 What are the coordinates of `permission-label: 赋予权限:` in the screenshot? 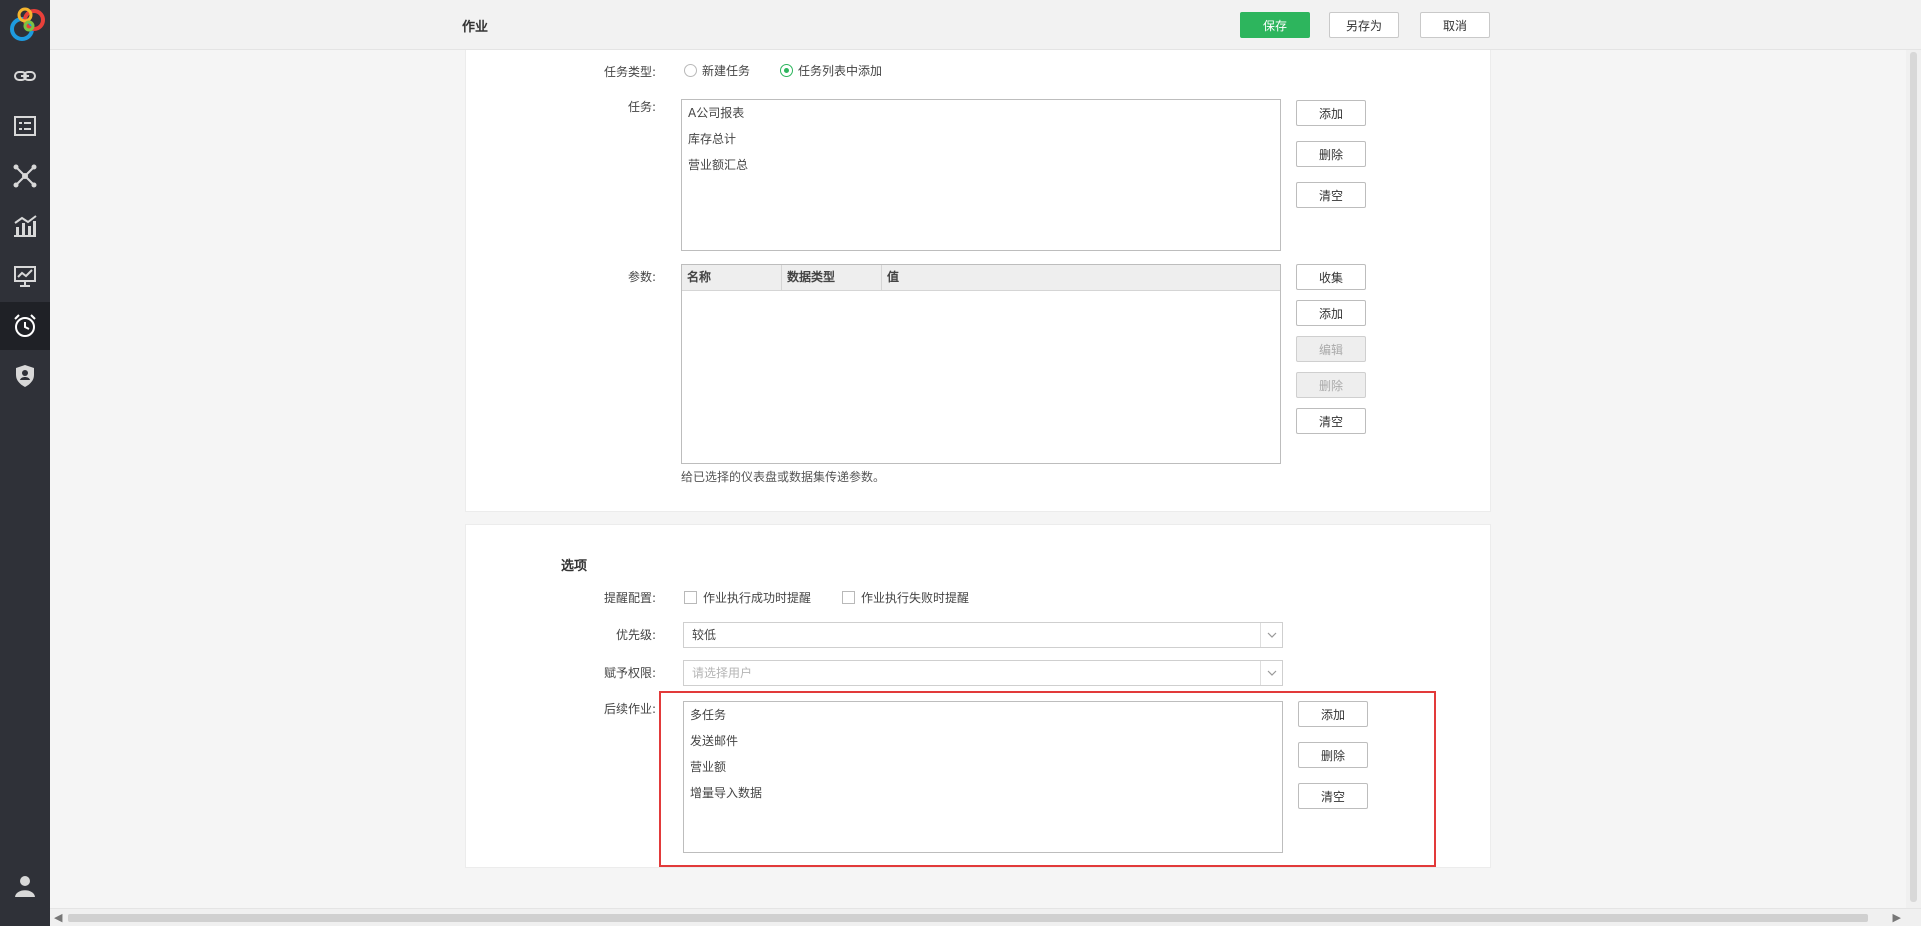 It's located at (629, 673).